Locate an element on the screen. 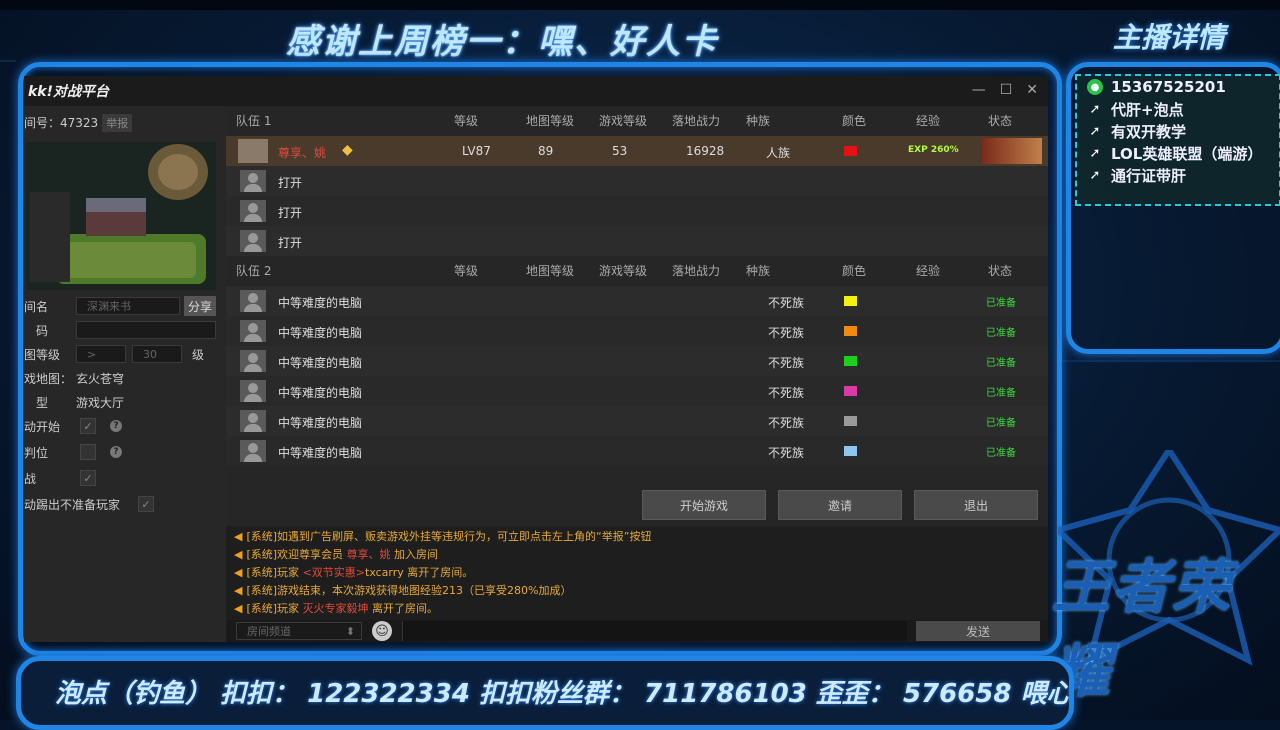  game-map-value: 玄火苍穹 is located at coordinates (100, 378).